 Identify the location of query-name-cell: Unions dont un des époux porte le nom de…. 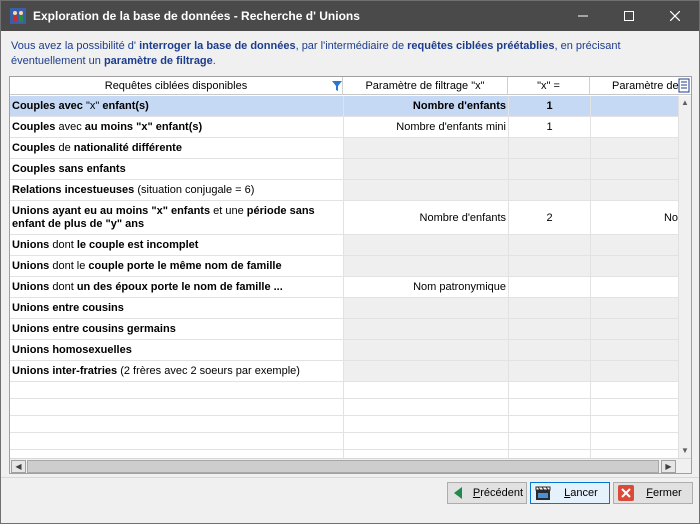
(176, 287).